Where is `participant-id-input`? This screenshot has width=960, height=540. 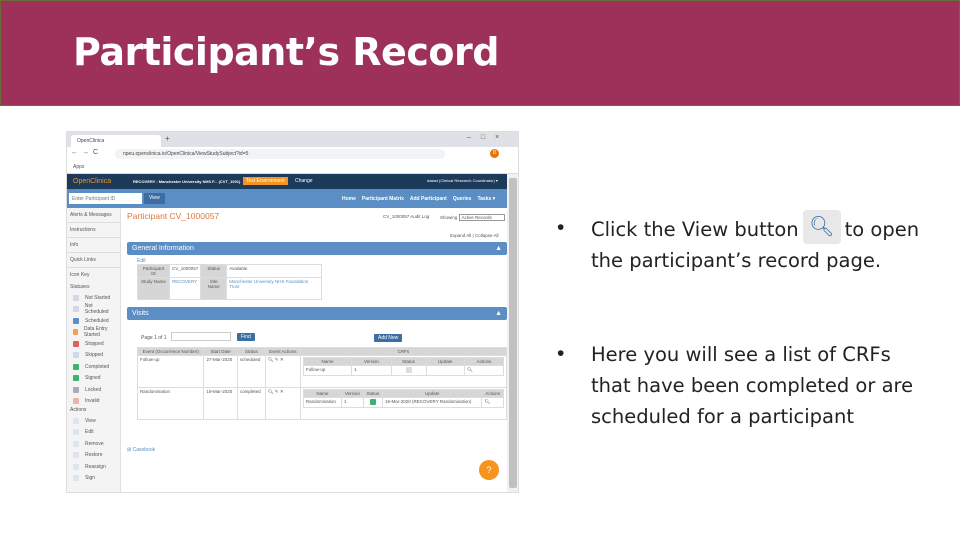 participant-id-input is located at coordinates (105, 198).